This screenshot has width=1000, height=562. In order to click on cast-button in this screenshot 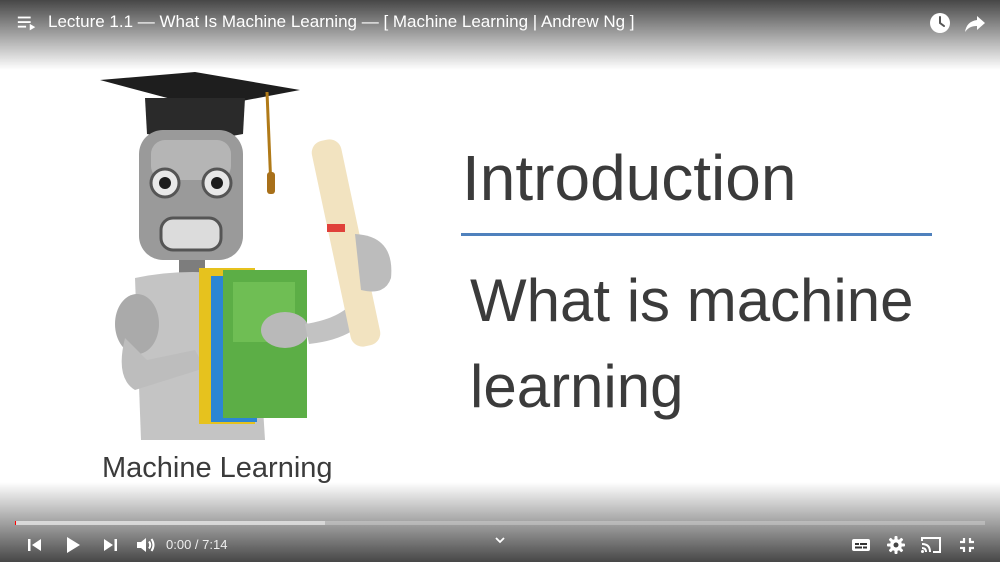, I will do `click(931, 545)`.